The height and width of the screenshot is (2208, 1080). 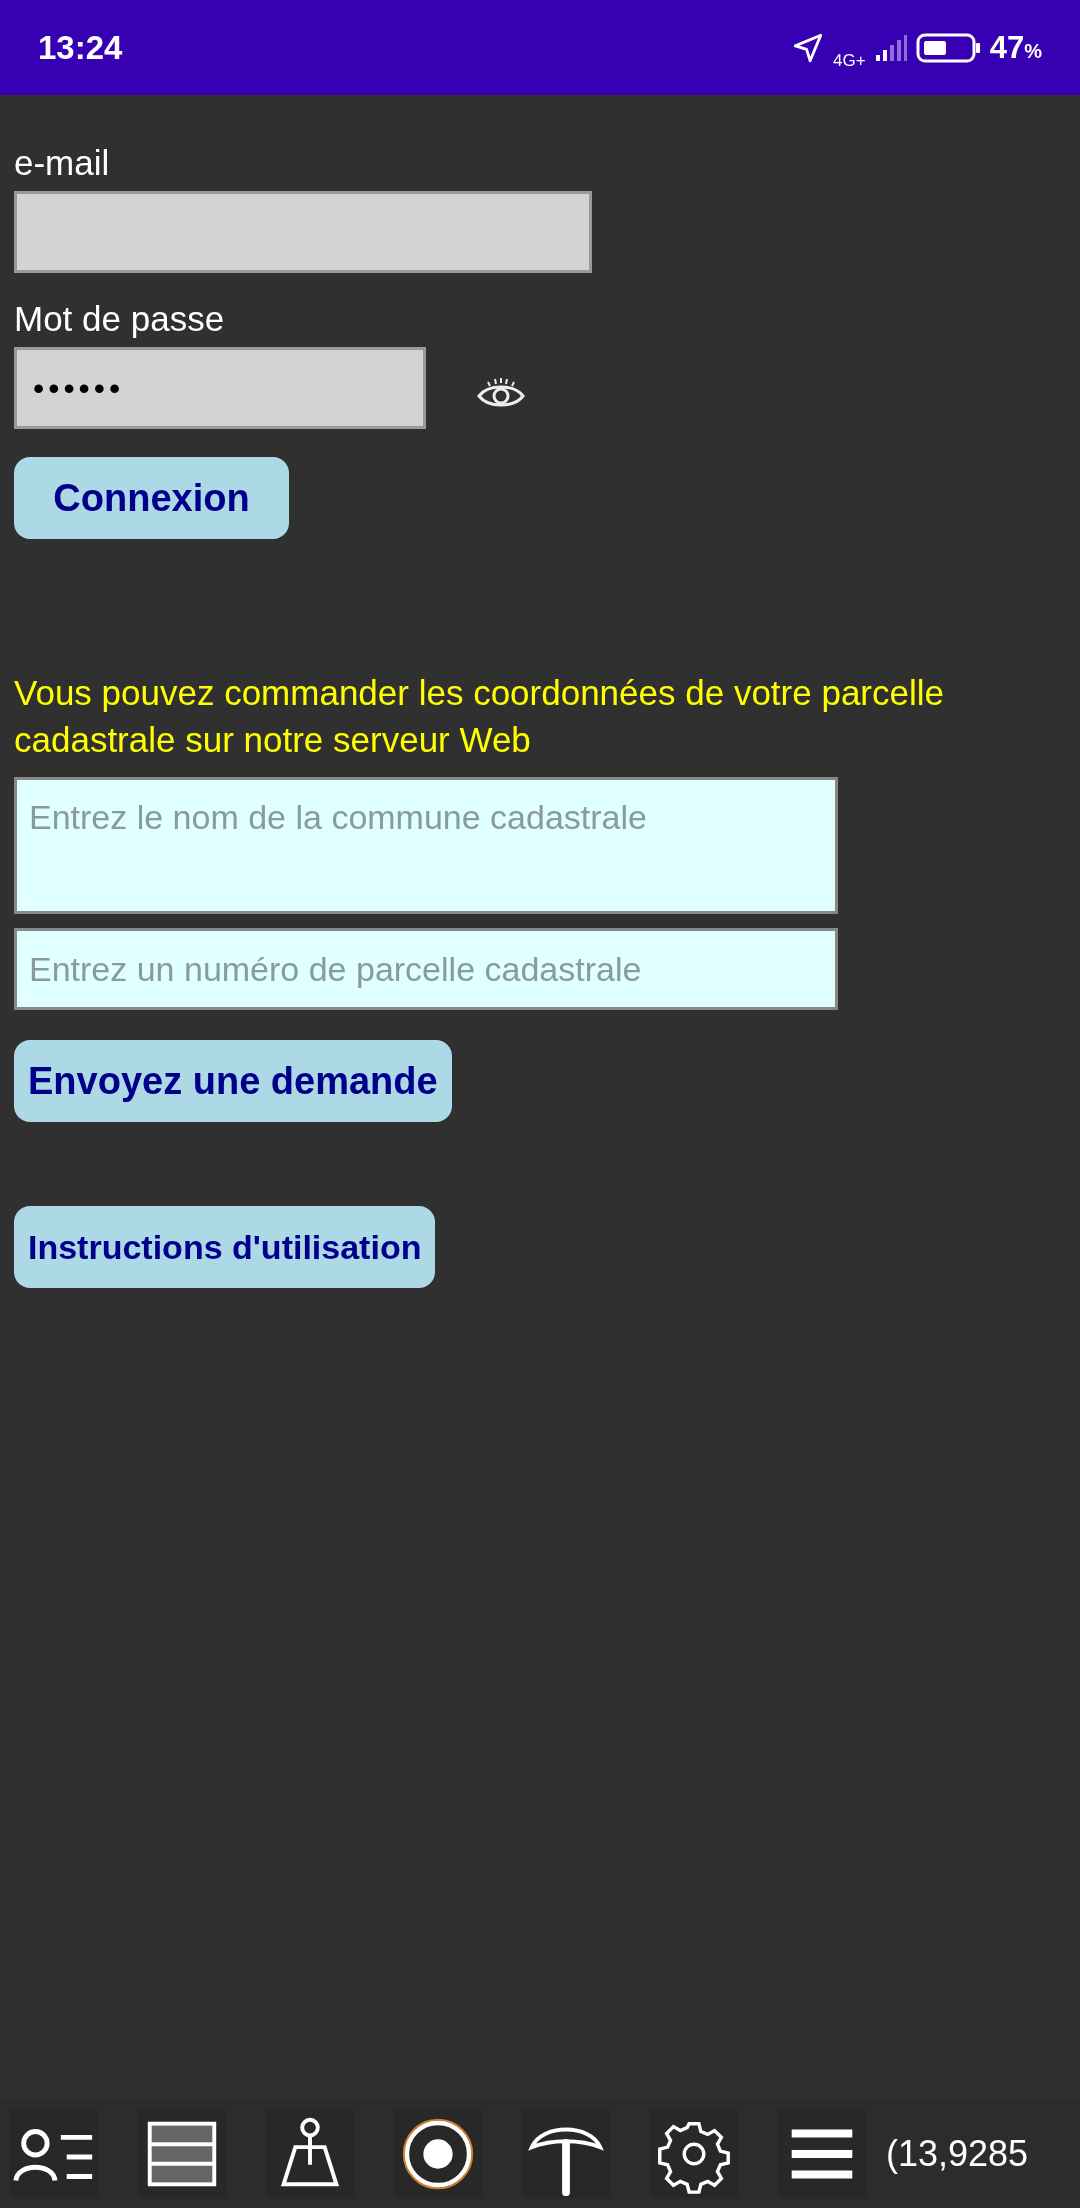 I want to click on settings-icon, so click(x=694, y=2154).